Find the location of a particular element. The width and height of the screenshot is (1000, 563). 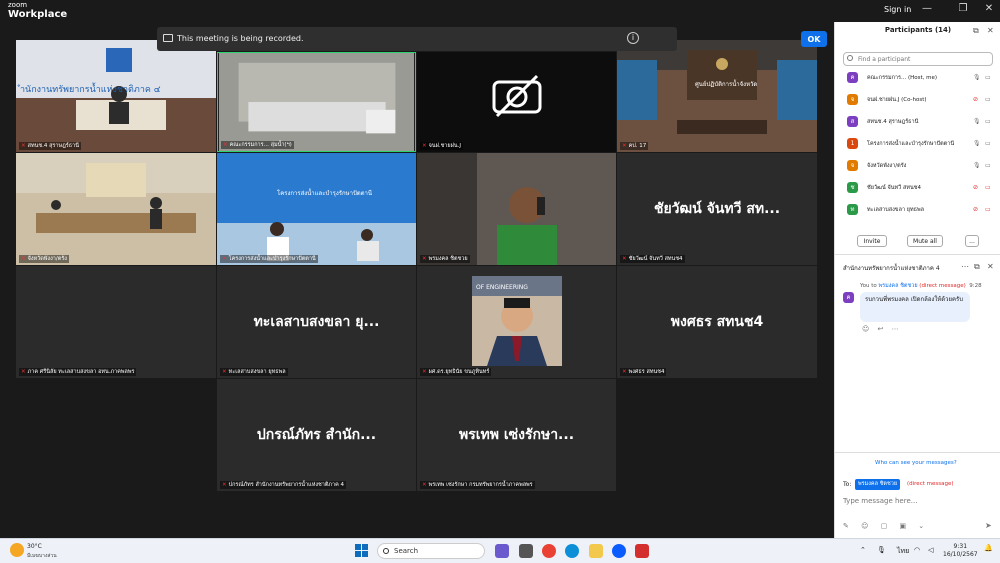

panel-divider is located at coordinates (917, 254).